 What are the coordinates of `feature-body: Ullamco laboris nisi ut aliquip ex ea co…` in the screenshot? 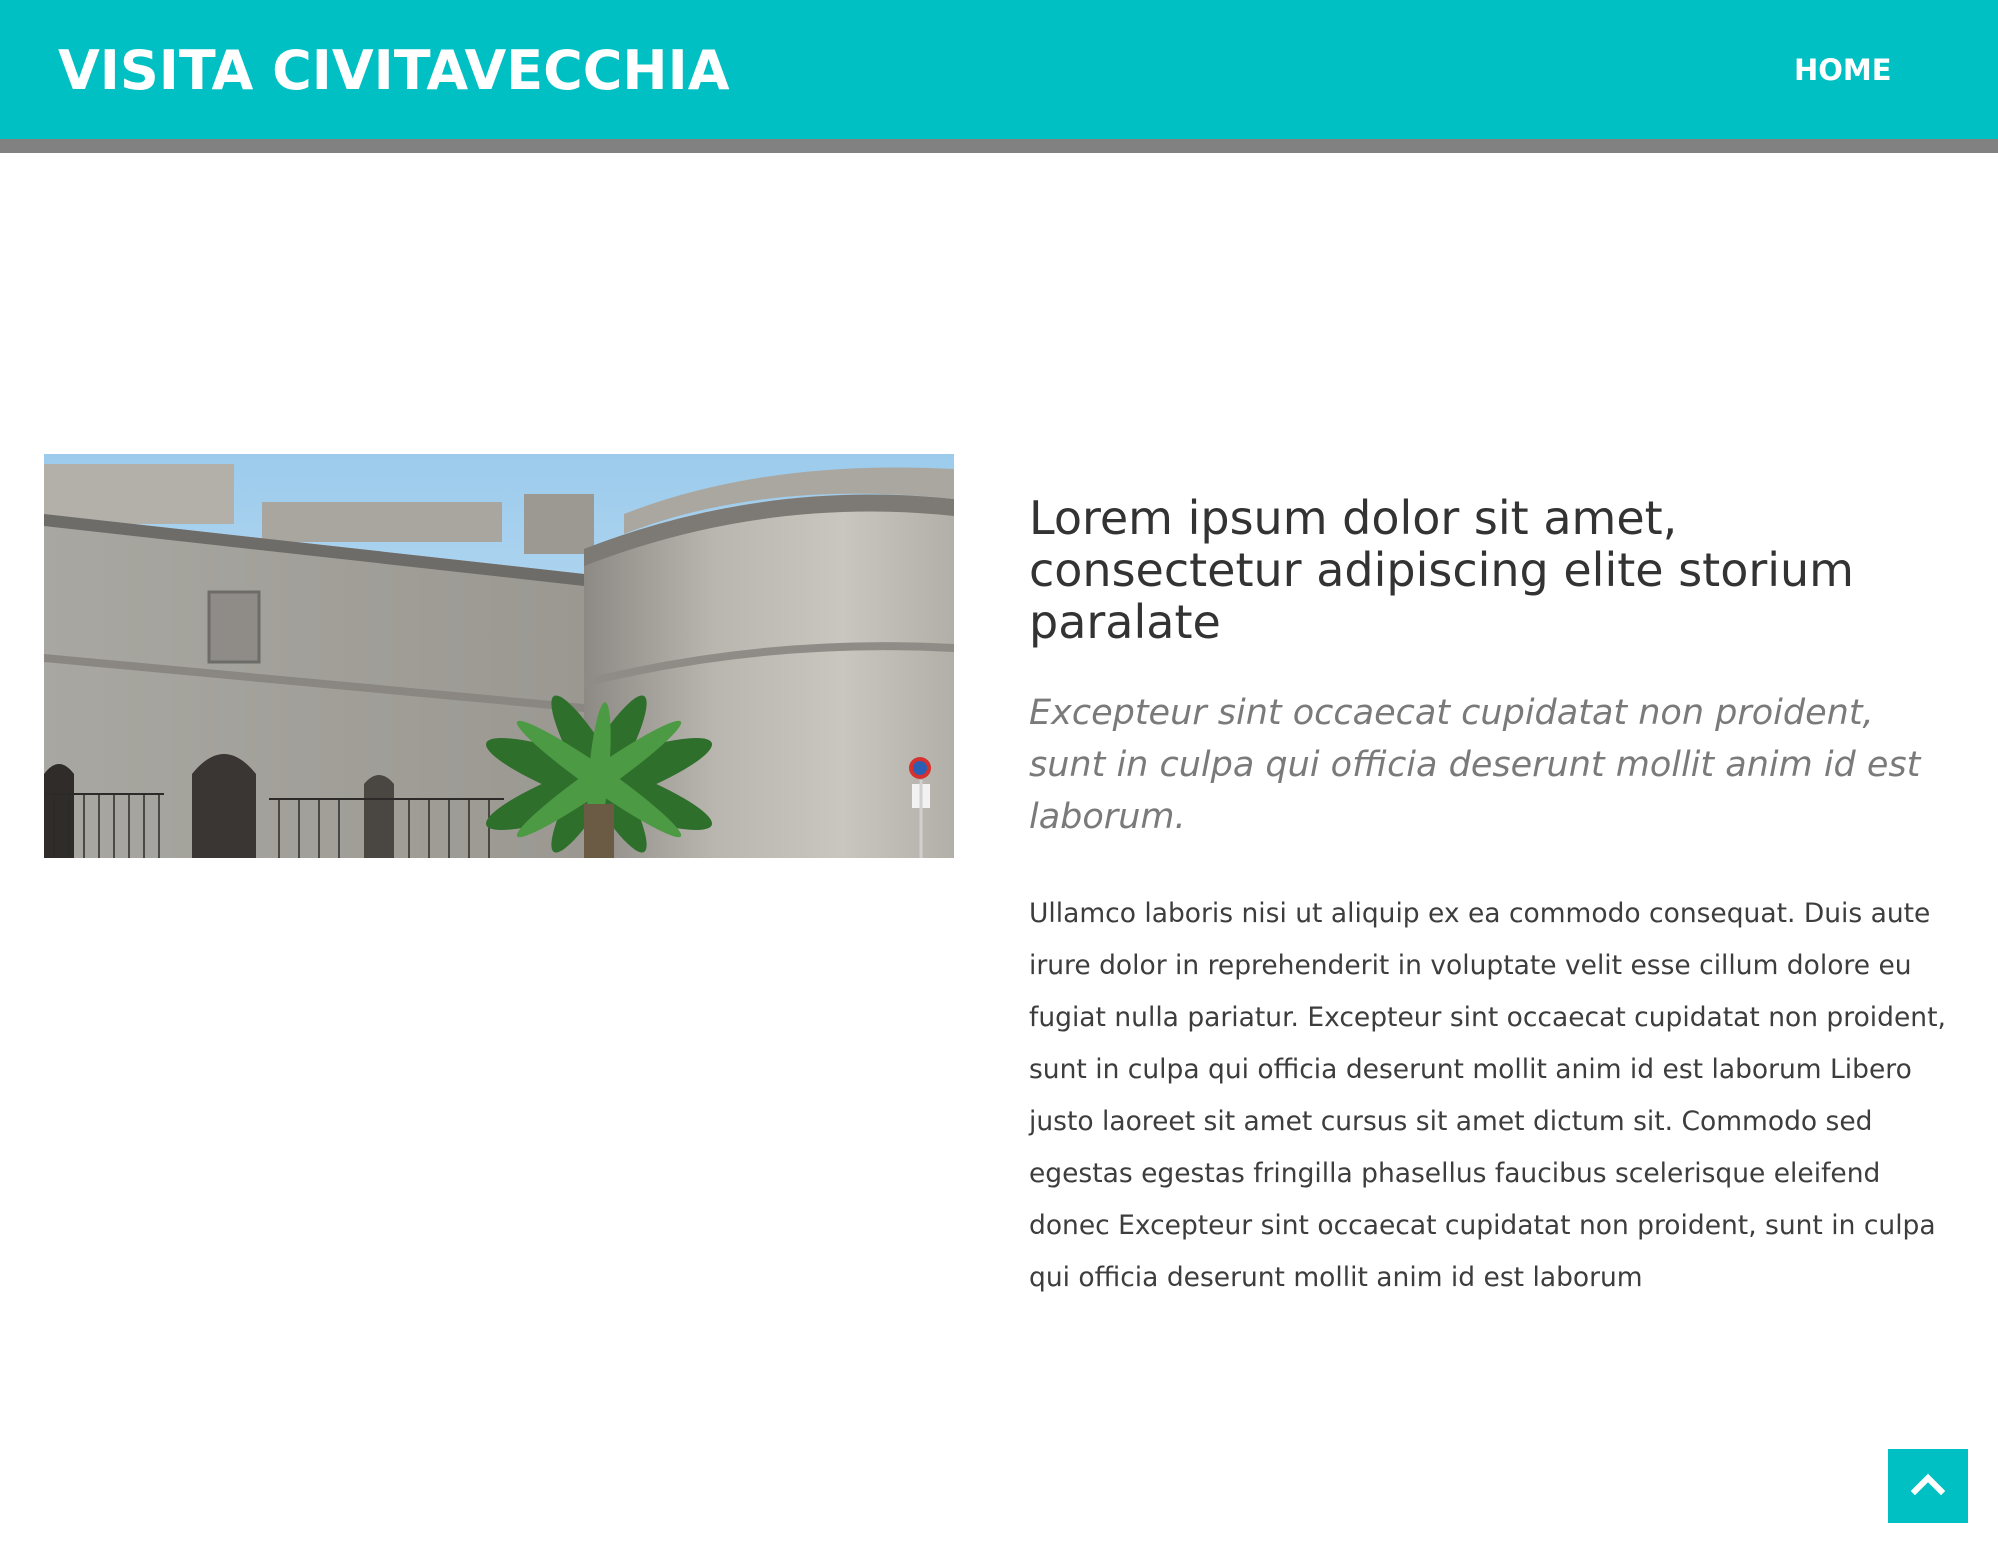 It's located at (1487, 1095).